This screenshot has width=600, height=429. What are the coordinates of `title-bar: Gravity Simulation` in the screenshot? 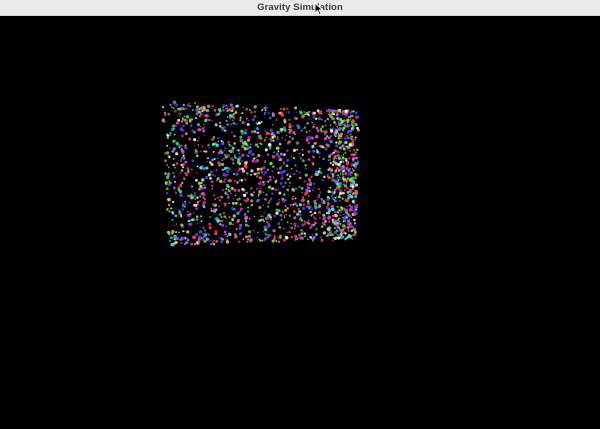 It's located at (300, 8).